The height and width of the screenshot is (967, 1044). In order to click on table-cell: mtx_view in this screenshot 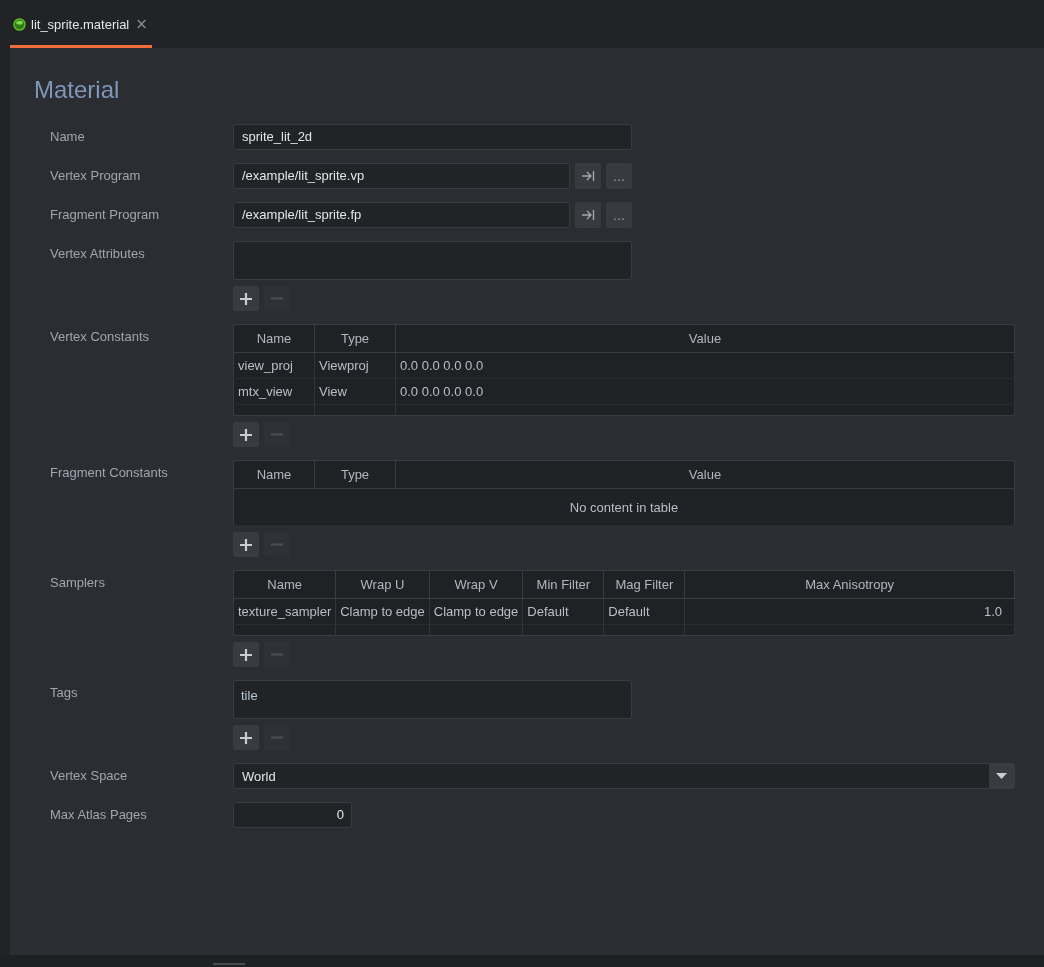, I will do `click(274, 391)`.